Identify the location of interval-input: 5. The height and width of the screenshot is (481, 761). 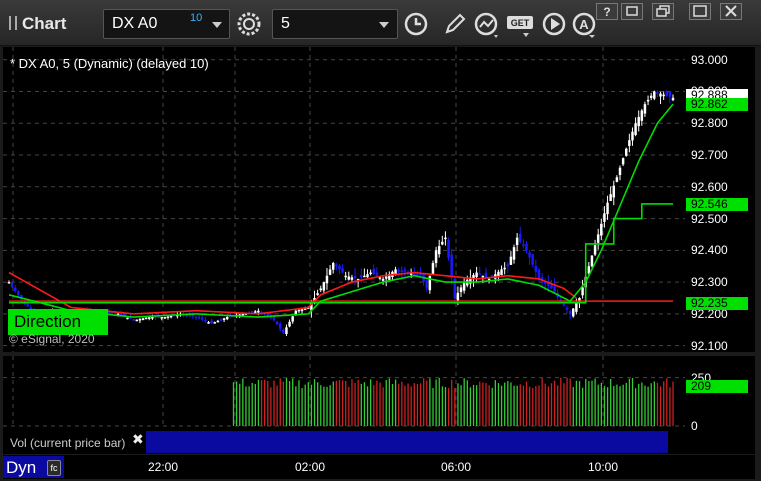
(335, 24).